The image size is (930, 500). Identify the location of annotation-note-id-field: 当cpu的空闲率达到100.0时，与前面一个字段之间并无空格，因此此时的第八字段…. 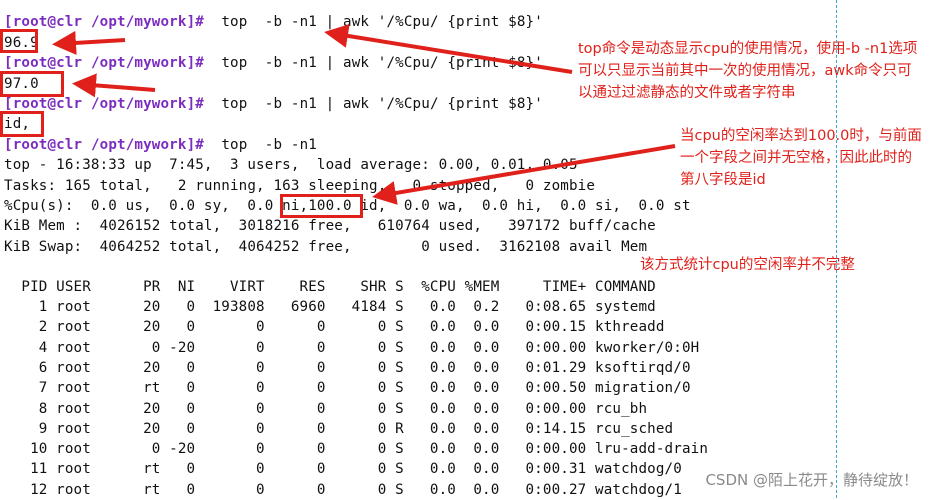
(801, 158).